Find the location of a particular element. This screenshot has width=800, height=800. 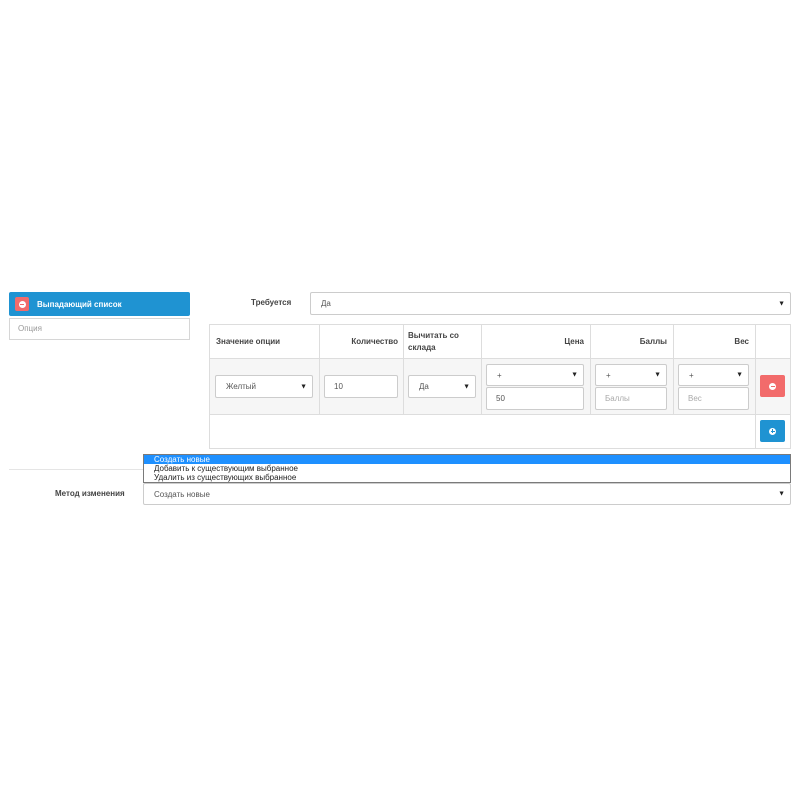

header-weight: Вес is located at coordinates (741, 341).